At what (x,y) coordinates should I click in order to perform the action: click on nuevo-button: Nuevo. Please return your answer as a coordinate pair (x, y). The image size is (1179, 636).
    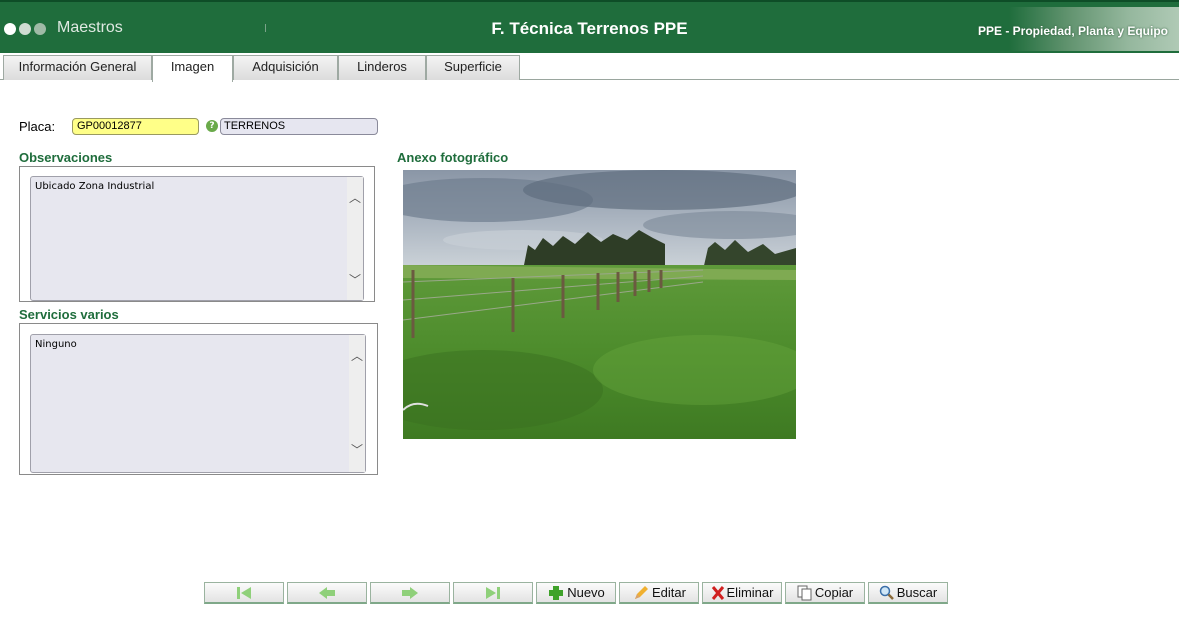
    Looking at the image, I should click on (576, 593).